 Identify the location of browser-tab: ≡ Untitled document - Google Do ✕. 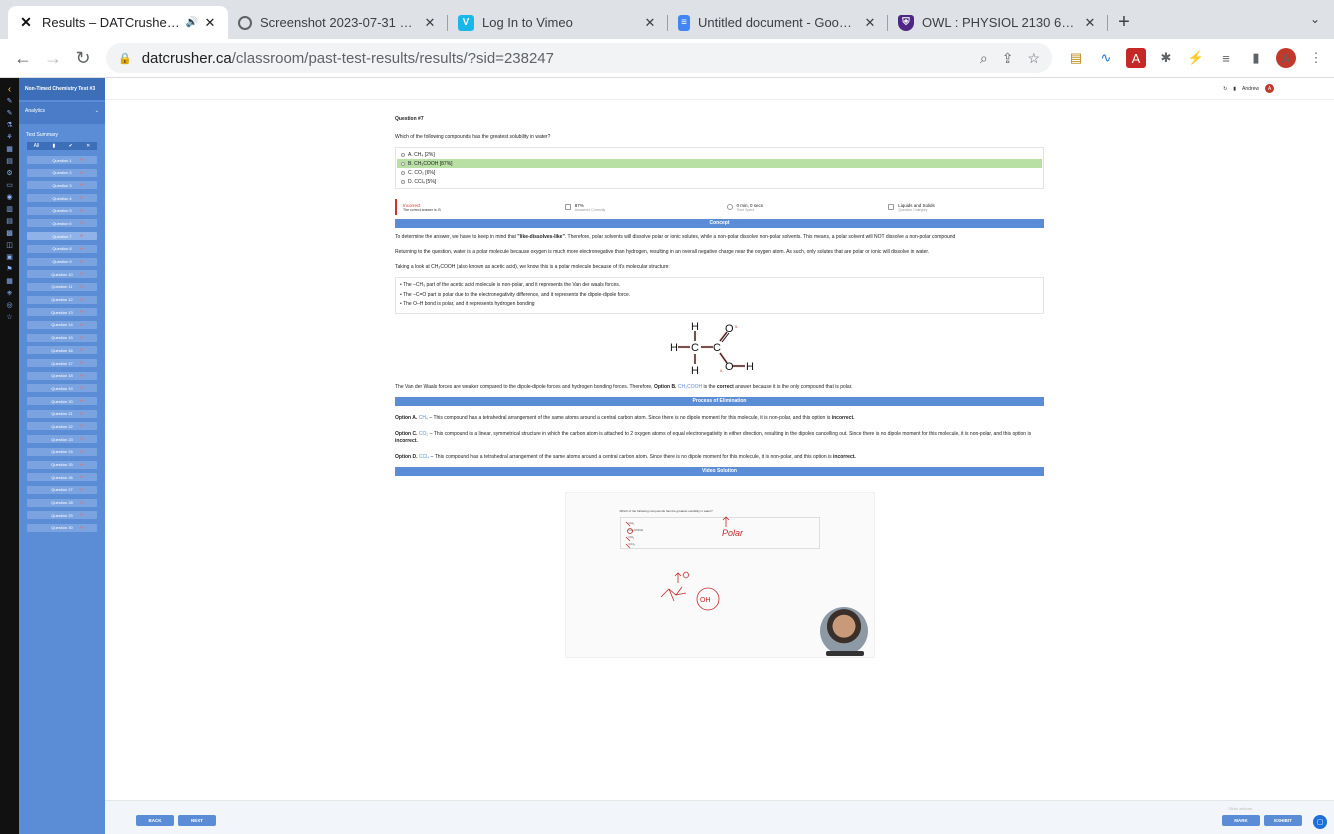
(778, 22).